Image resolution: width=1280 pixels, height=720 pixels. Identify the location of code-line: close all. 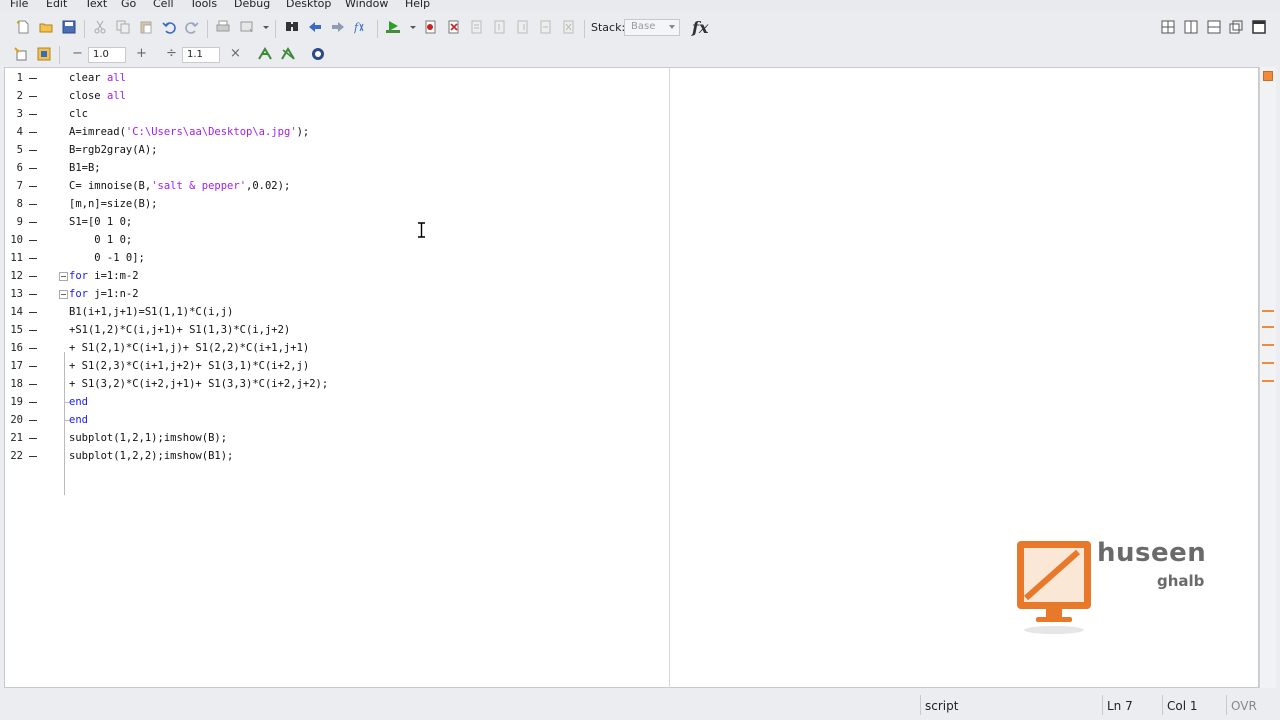
(97, 96).